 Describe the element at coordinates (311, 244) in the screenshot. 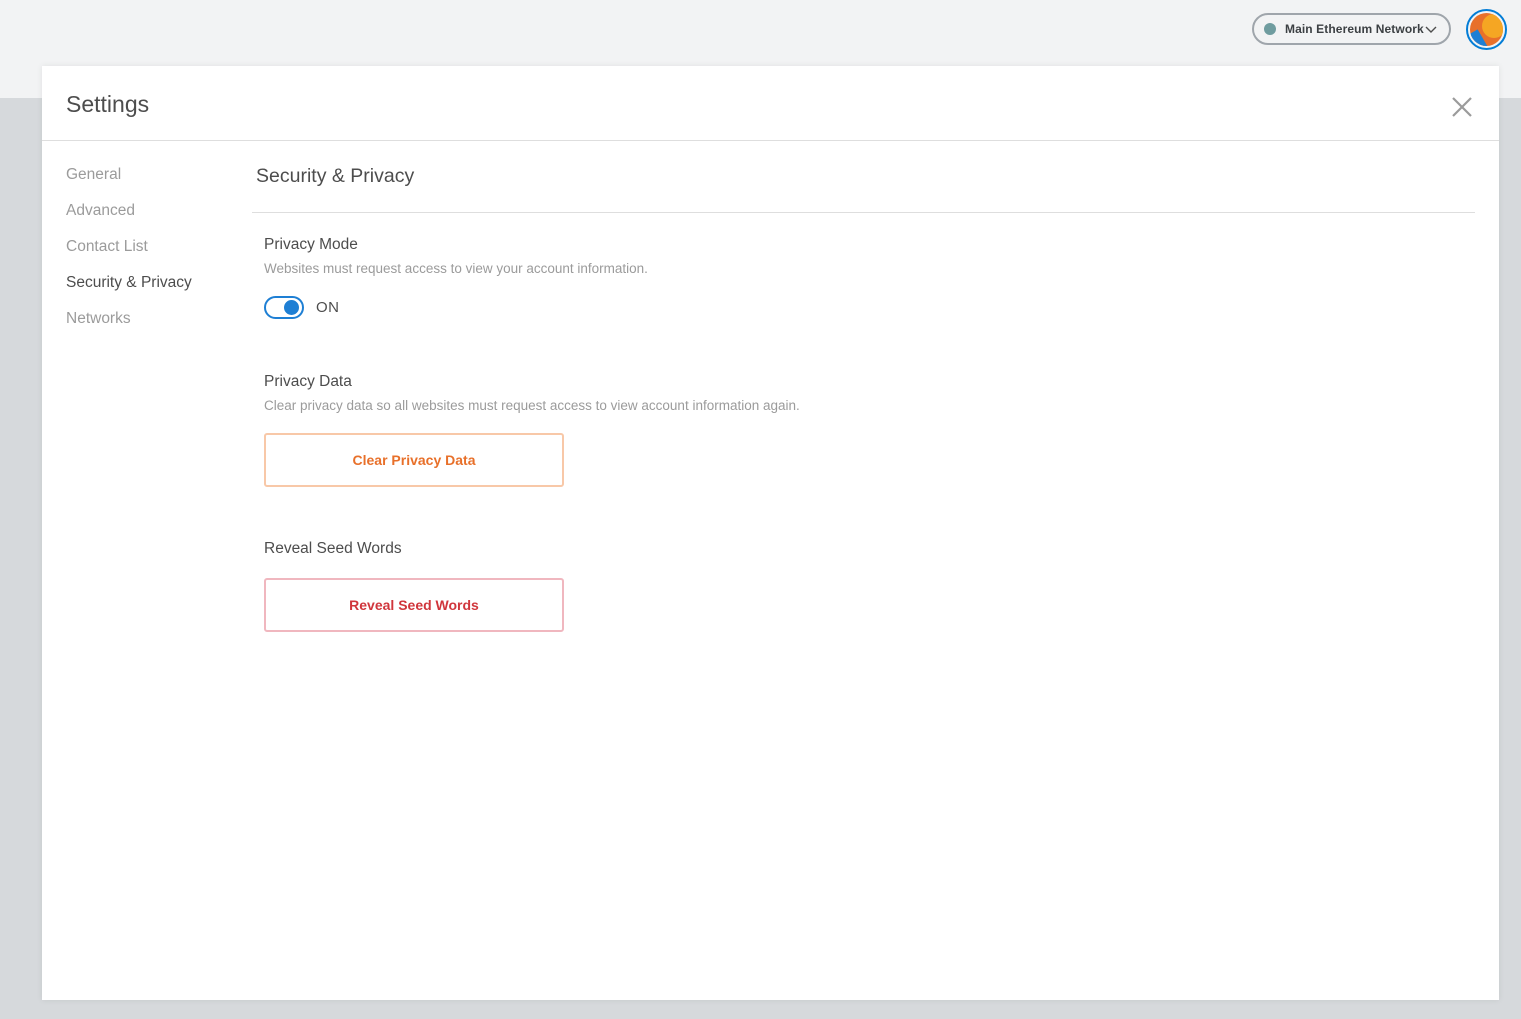

I see `privacy-mode-label: Privacy Mode` at that location.